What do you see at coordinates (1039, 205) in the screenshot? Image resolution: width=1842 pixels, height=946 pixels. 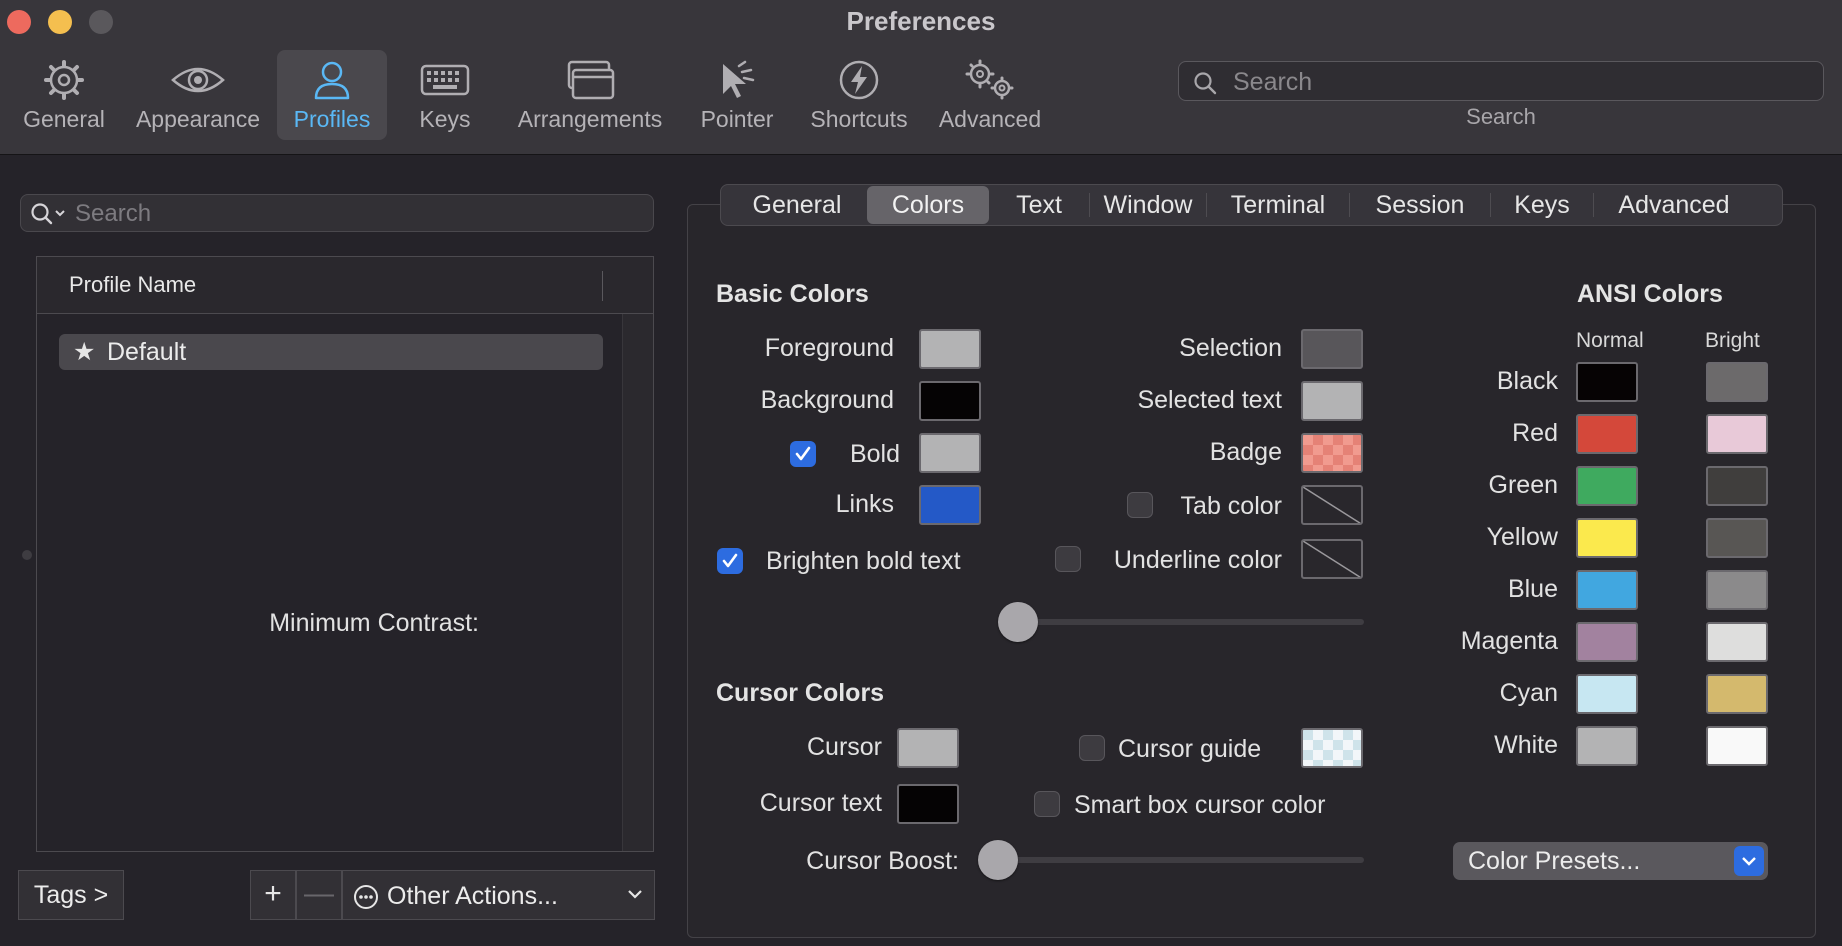 I see `tab-text: Text` at bounding box center [1039, 205].